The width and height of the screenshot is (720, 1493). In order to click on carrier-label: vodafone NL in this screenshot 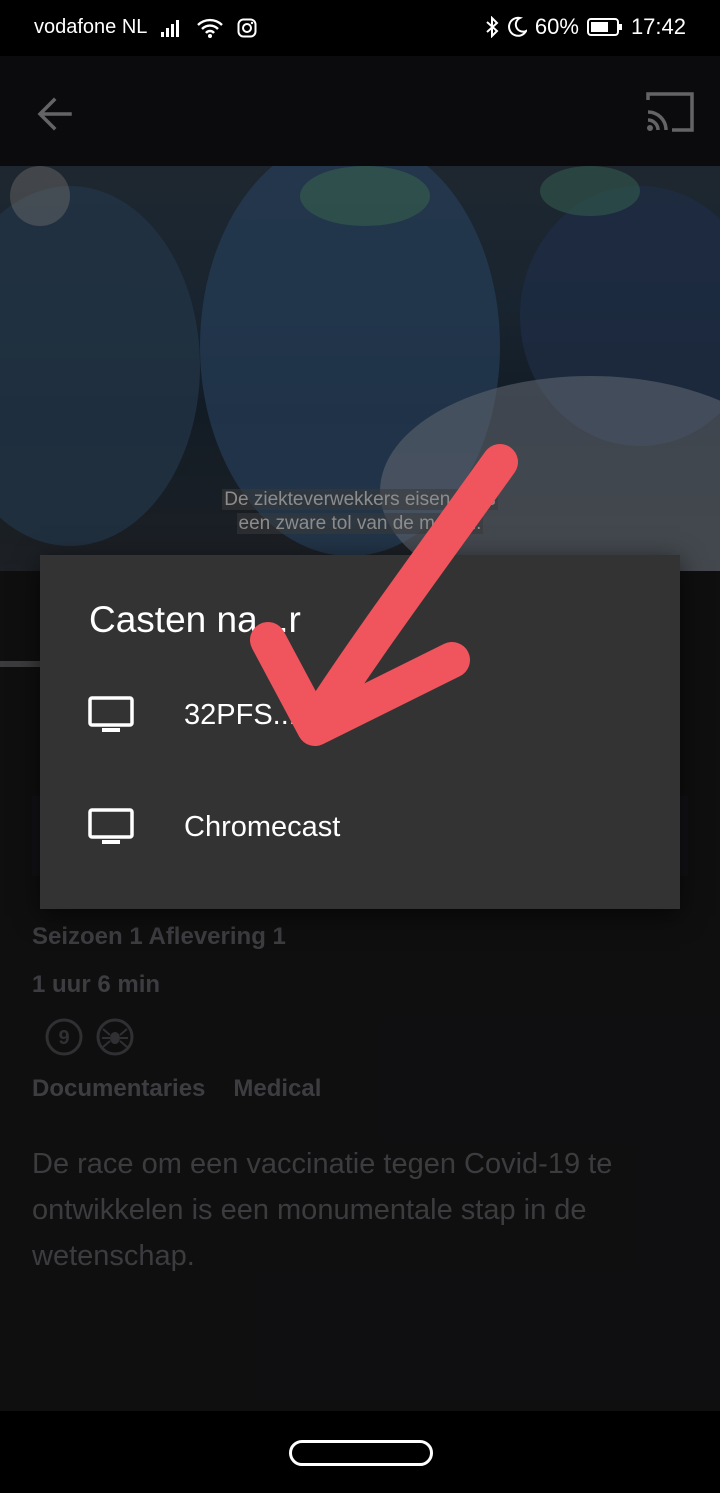, I will do `click(91, 27)`.